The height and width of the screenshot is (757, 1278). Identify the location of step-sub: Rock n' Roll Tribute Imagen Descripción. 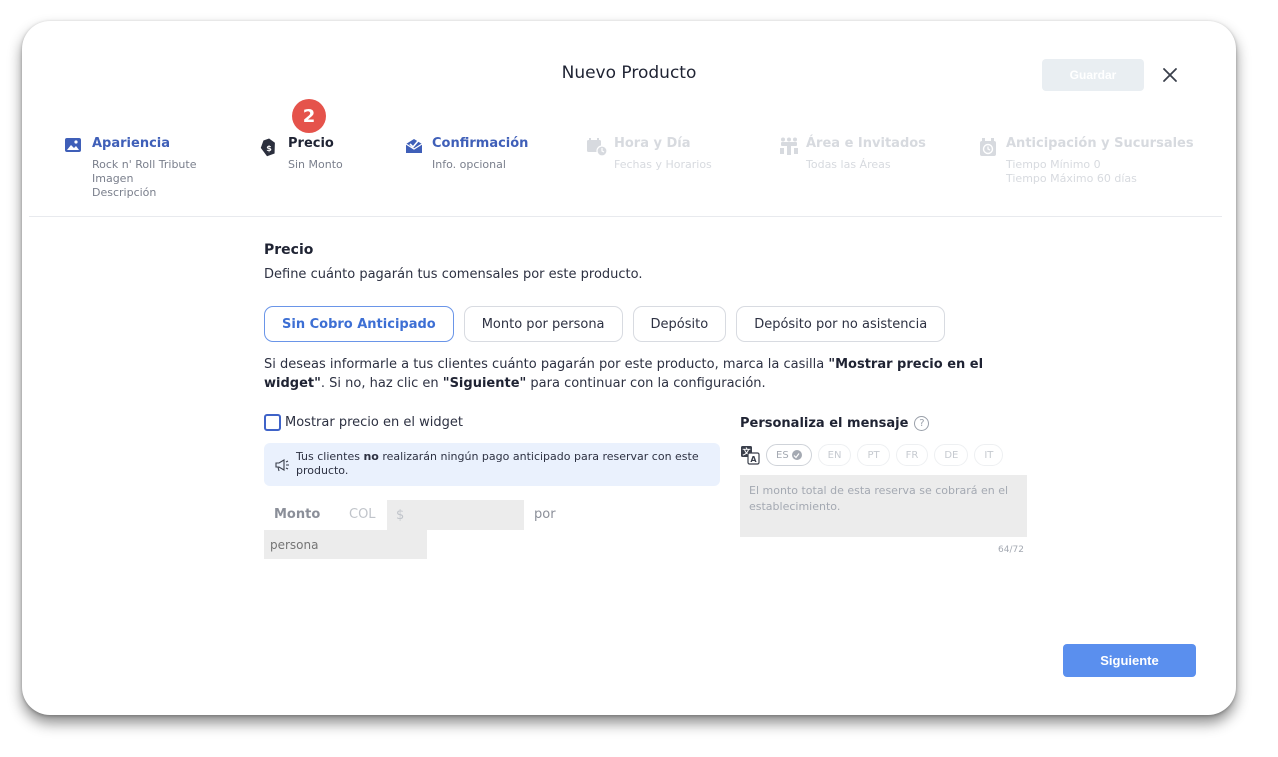
(144, 178).